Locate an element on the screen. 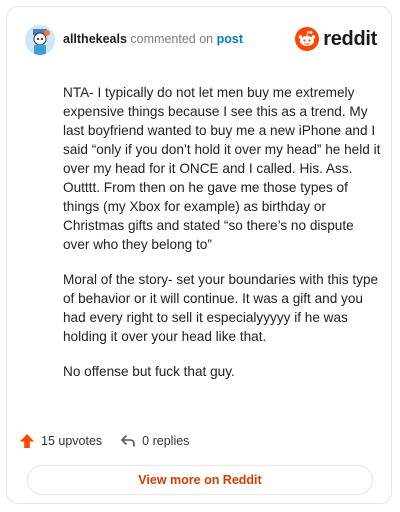  comment-actions: 15 upvotes 0 replies is located at coordinates (104, 441).